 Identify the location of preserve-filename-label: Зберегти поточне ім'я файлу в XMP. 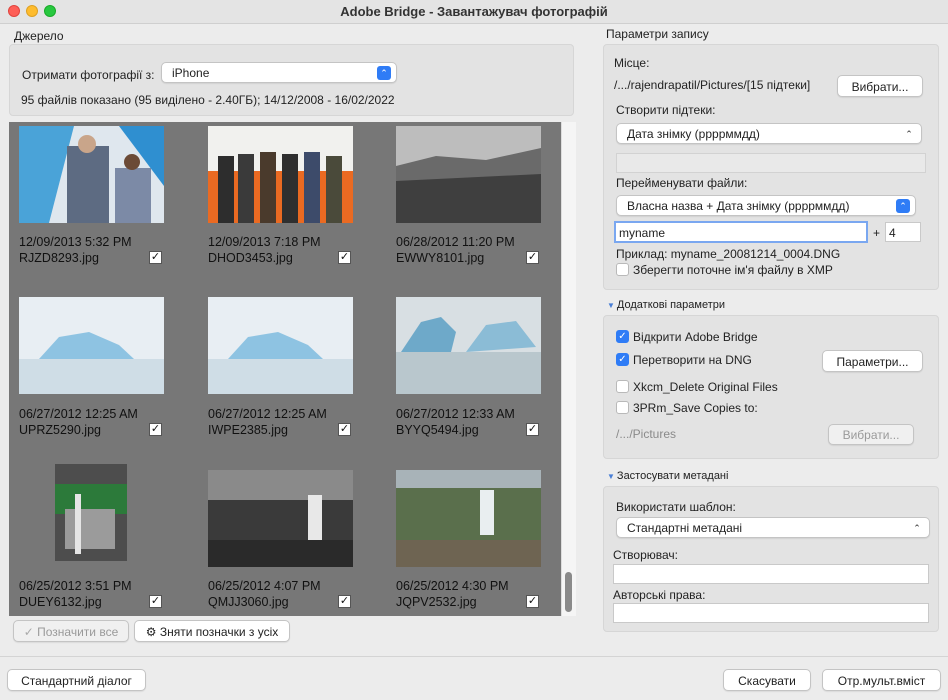
(733, 270).